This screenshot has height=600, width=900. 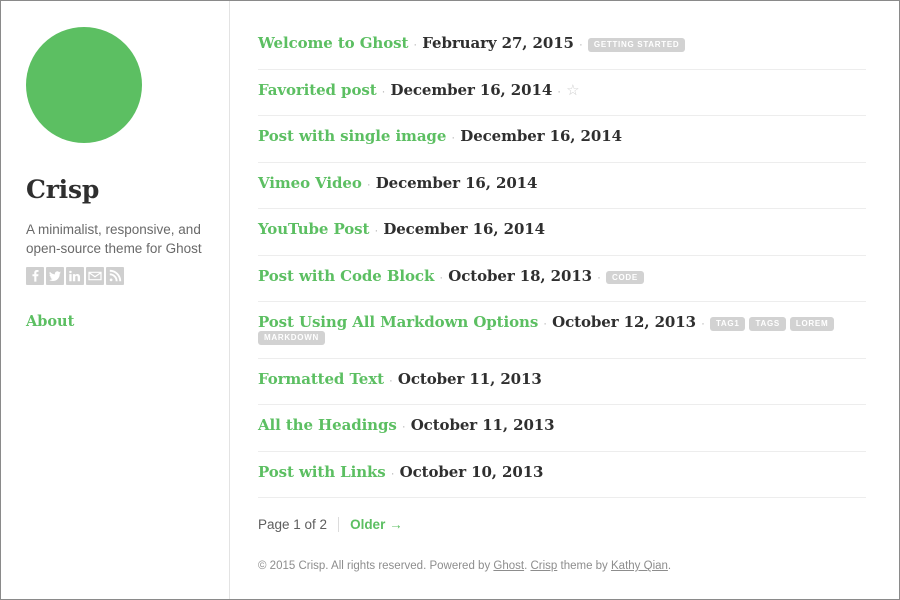 I want to click on post-title-link: Welcome to Ghost, so click(x=333, y=43).